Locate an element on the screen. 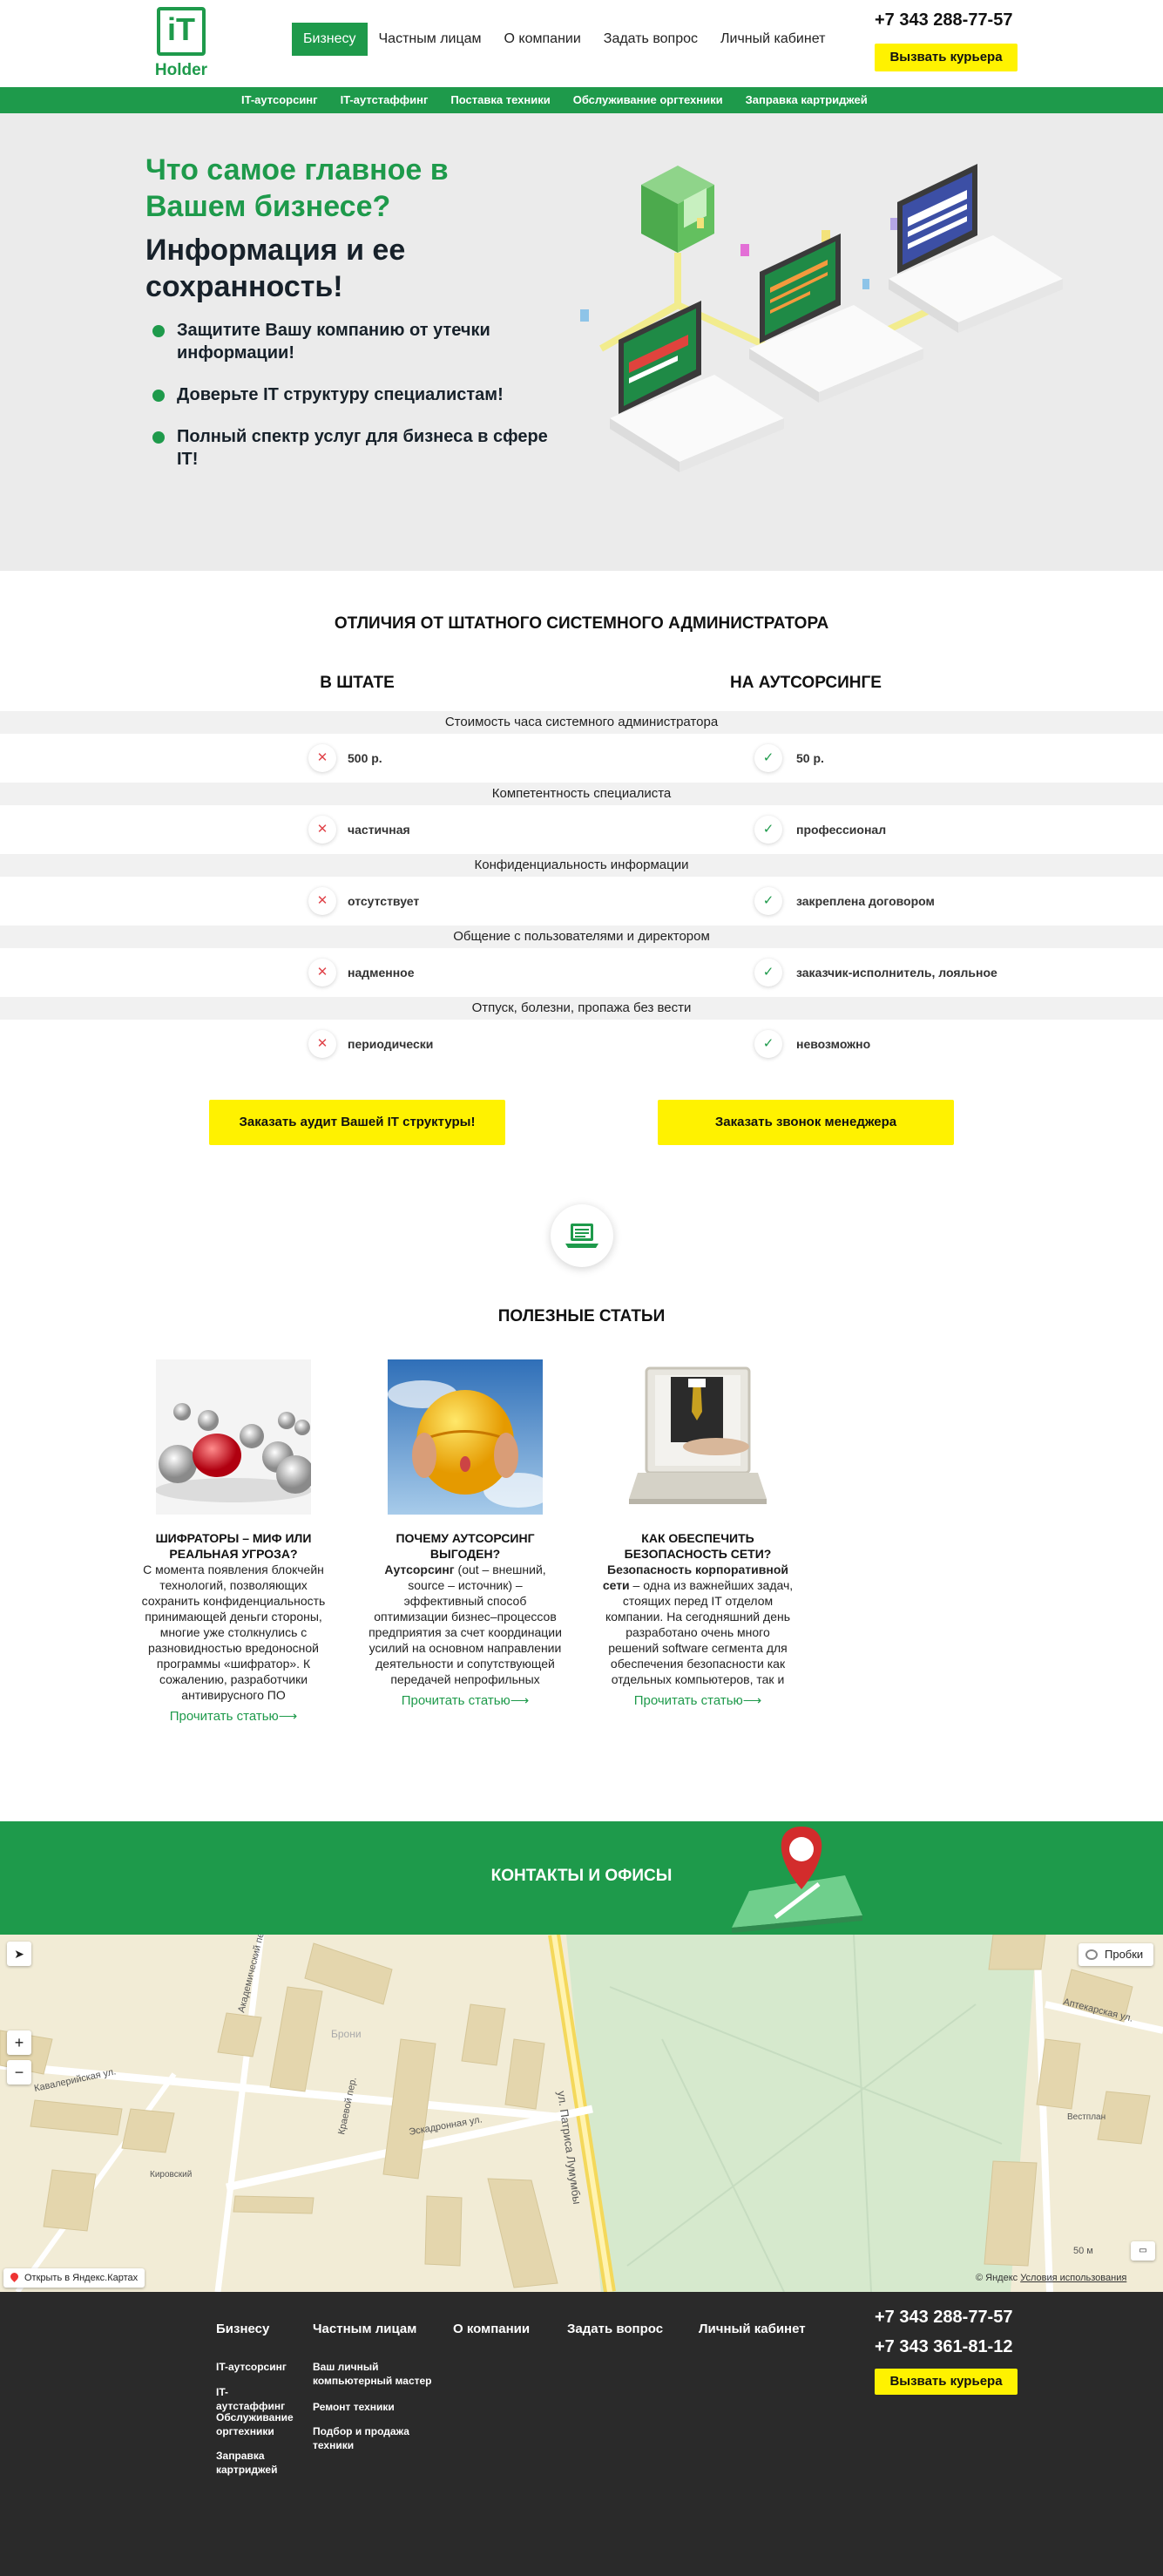 The width and height of the screenshot is (1163, 2576). poi-label: Кировский is located at coordinates (171, 2174).